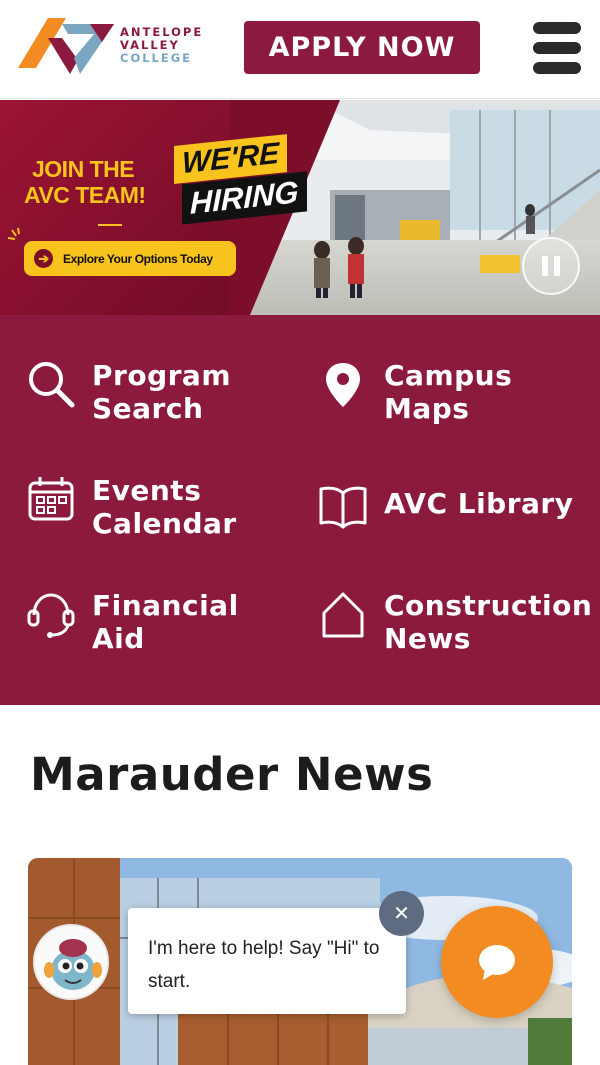  What do you see at coordinates (83, 169) in the screenshot?
I see `join-line-1: JOIN THE` at bounding box center [83, 169].